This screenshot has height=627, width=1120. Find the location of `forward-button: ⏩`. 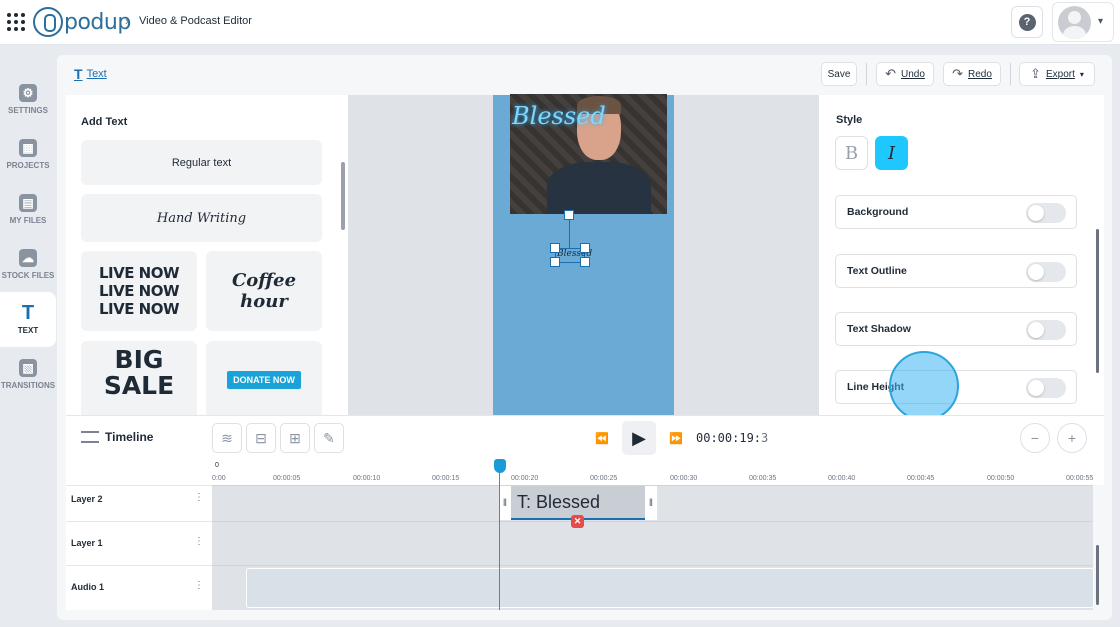

forward-button: ⏩ is located at coordinates (676, 438).